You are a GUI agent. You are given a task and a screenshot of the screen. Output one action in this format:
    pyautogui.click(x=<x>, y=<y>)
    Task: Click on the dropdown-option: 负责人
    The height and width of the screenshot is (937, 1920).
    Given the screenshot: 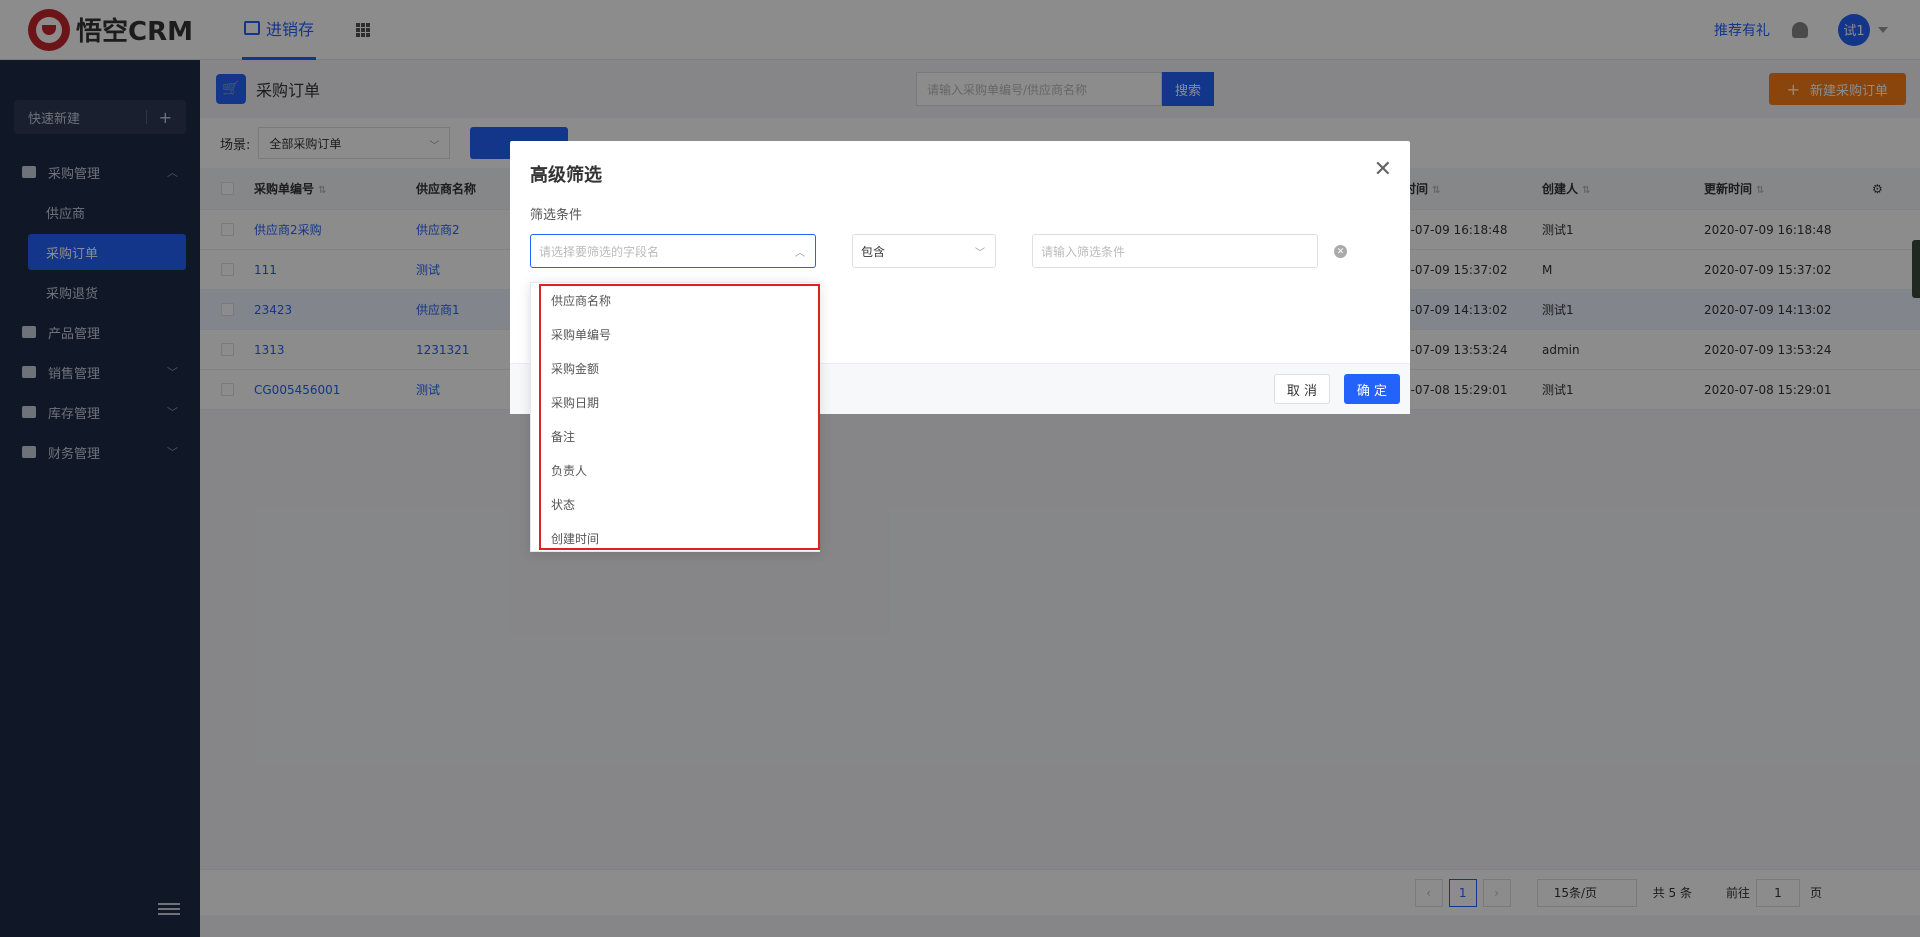 What is the action you would take?
    pyautogui.click(x=675, y=470)
    